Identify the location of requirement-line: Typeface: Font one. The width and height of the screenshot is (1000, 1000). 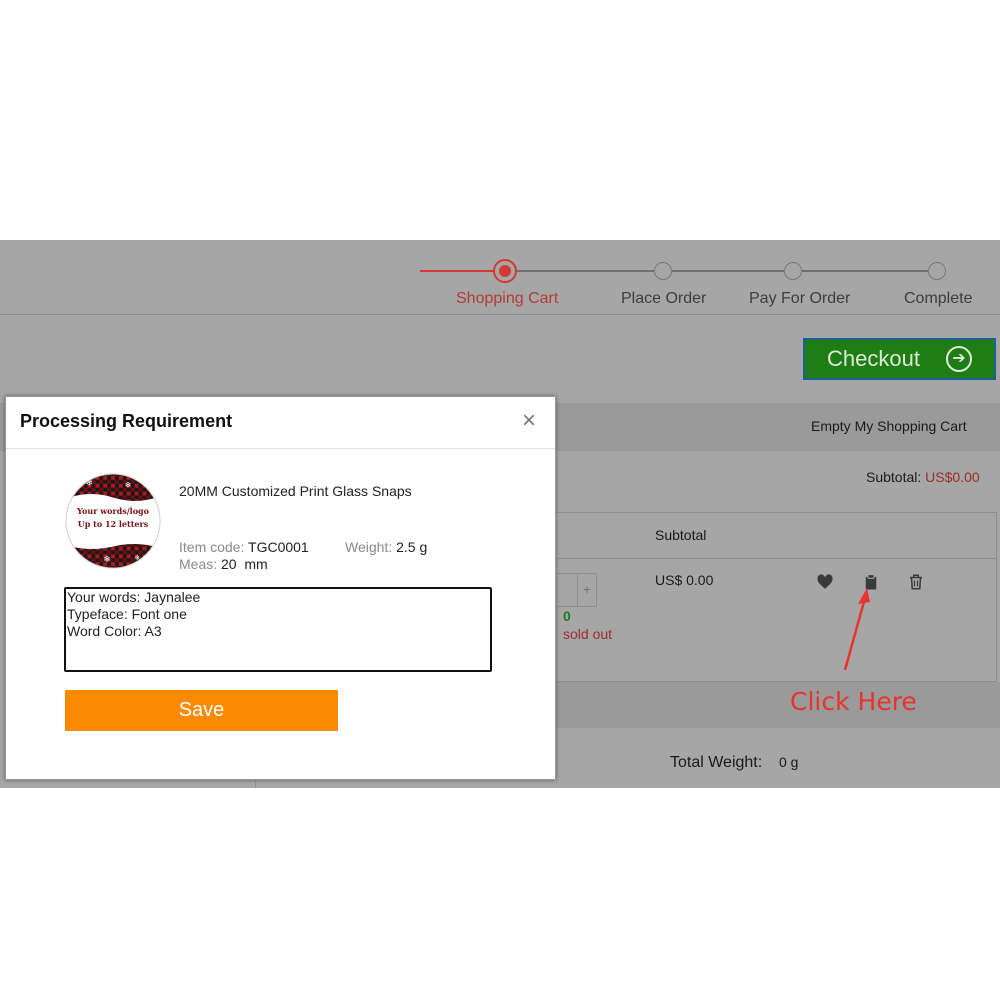
(127, 614).